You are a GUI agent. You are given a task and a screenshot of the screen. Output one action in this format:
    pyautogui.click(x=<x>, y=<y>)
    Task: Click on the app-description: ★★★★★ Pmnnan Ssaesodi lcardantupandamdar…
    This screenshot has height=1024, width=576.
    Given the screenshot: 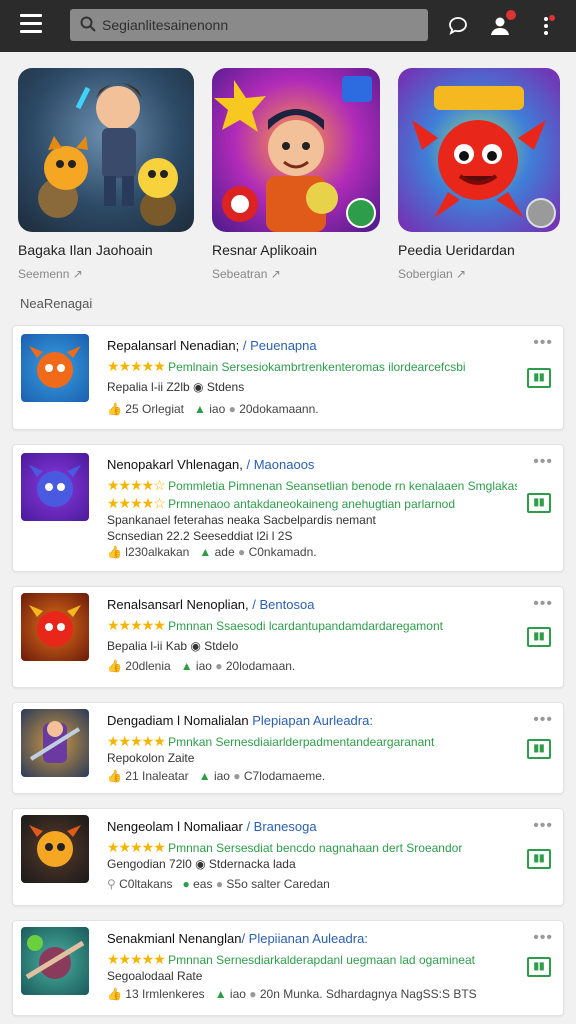 What is the action you would take?
    pyautogui.click(x=275, y=625)
    